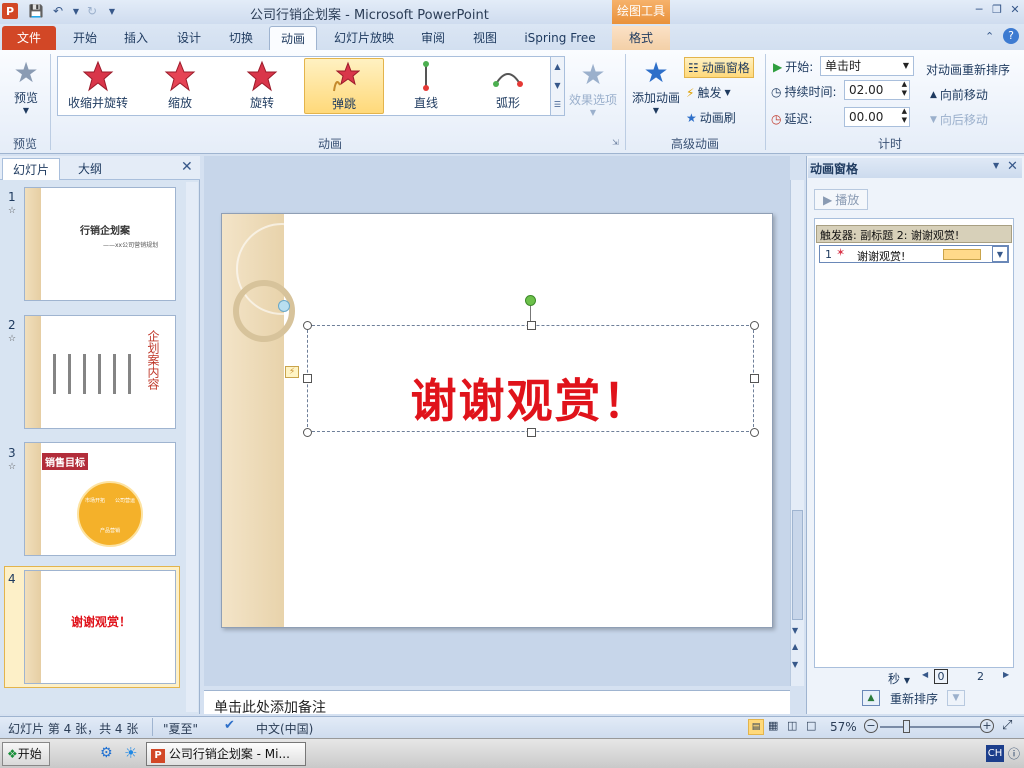 This screenshot has width=1024, height=768. What do you see at coordinates (914, 234) in the screenshot?
I see `trigger-row: 触发器: 副标题 2: 谢谢观赏!` at bounding box center [914, 234].